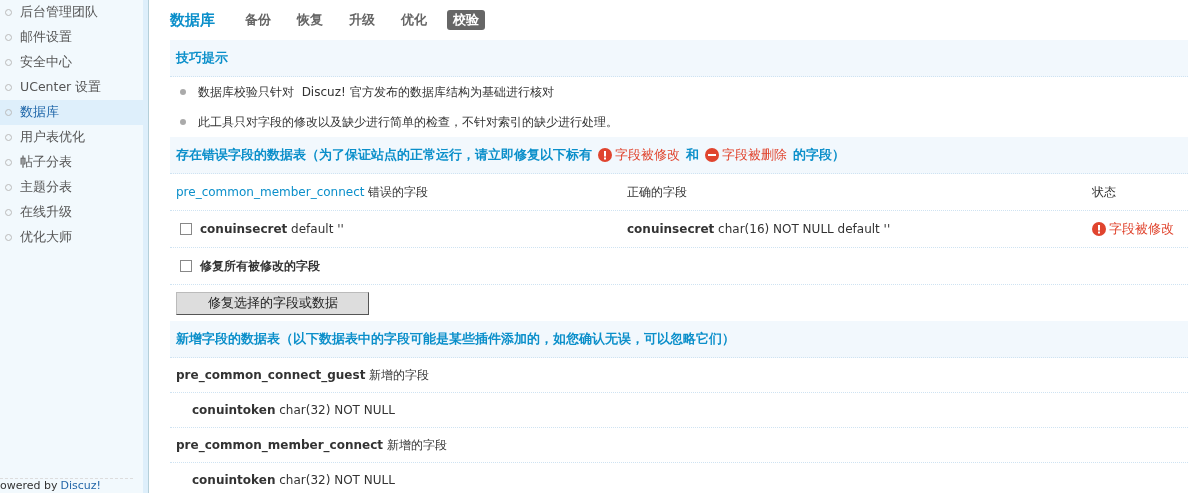  What do you see at coordinates (80, 485) in the screenshot?
I see `footer-link: Discuz!` at bounding box center [80, 485].